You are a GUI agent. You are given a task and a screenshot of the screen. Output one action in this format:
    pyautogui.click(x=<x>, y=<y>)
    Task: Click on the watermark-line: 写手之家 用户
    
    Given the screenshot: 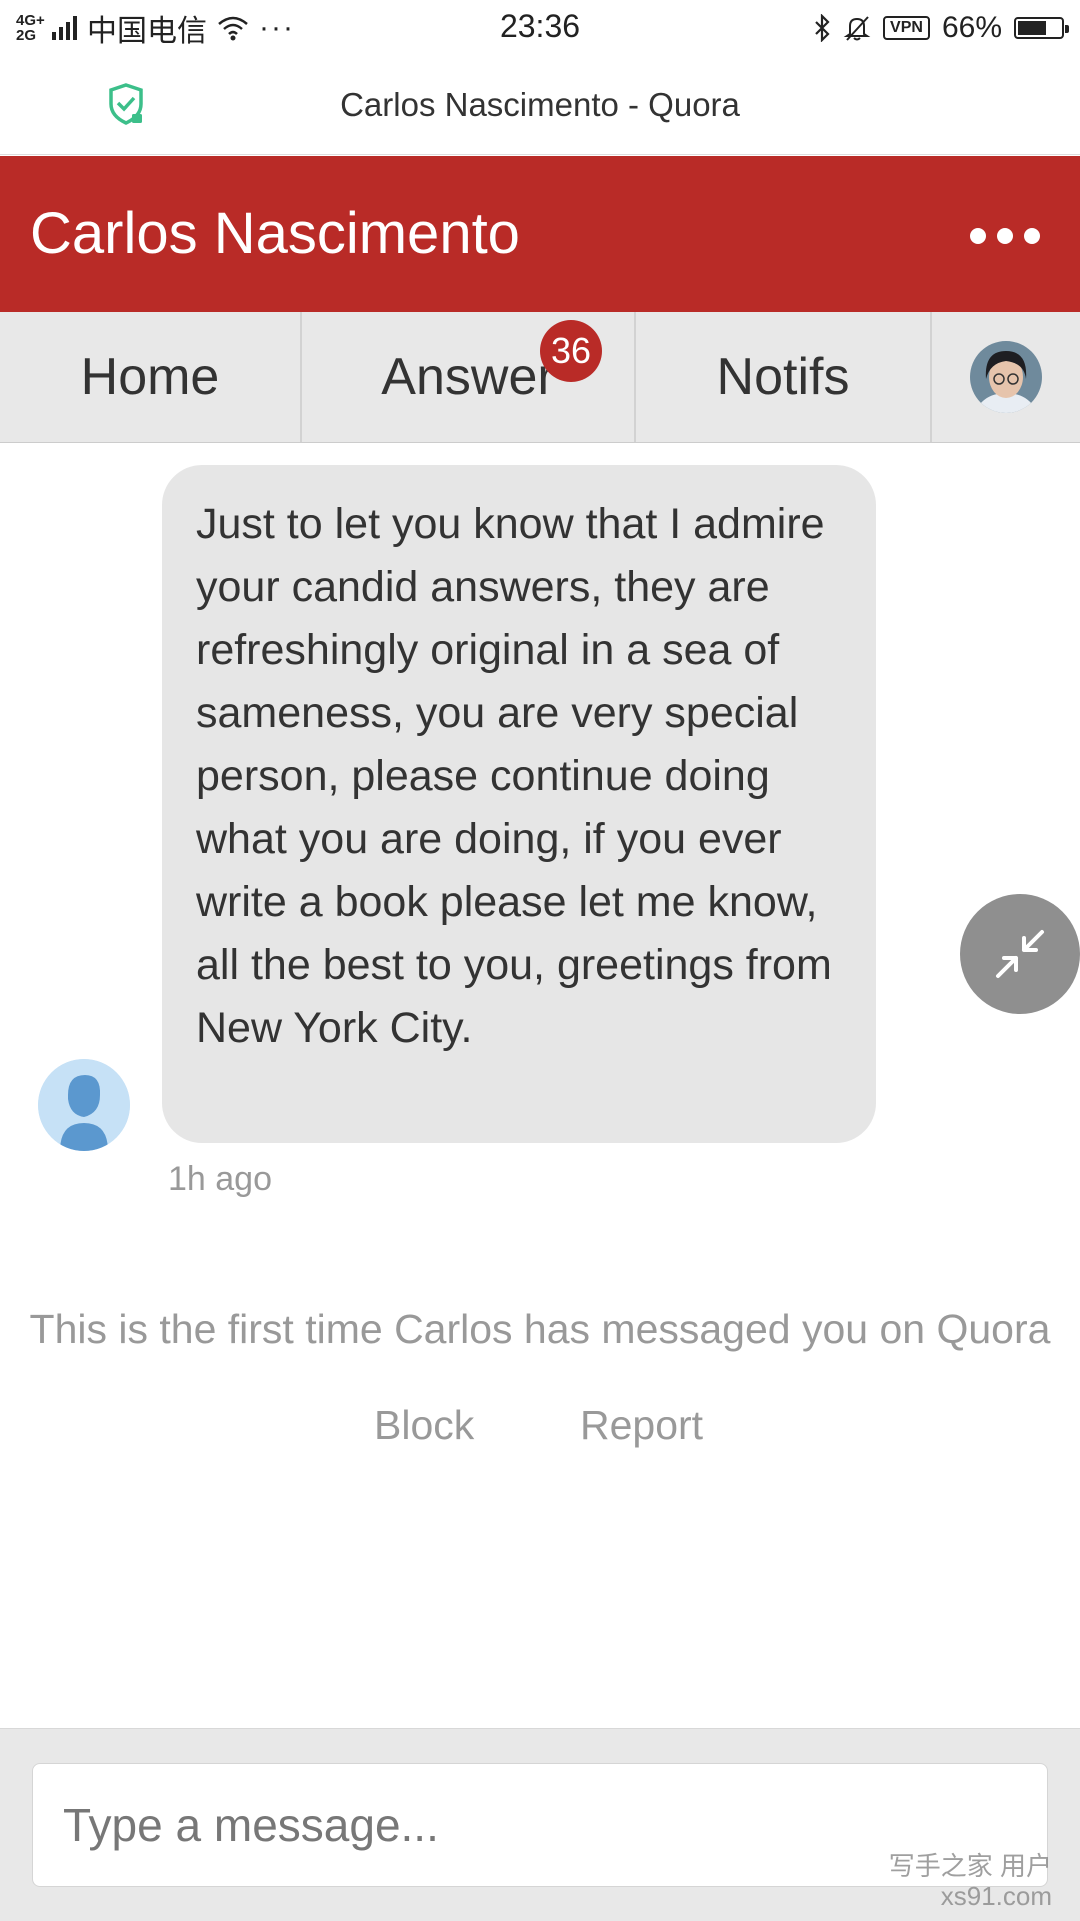 What is the action you would take?
    pyautogui.click(x=970, y=1866)
    